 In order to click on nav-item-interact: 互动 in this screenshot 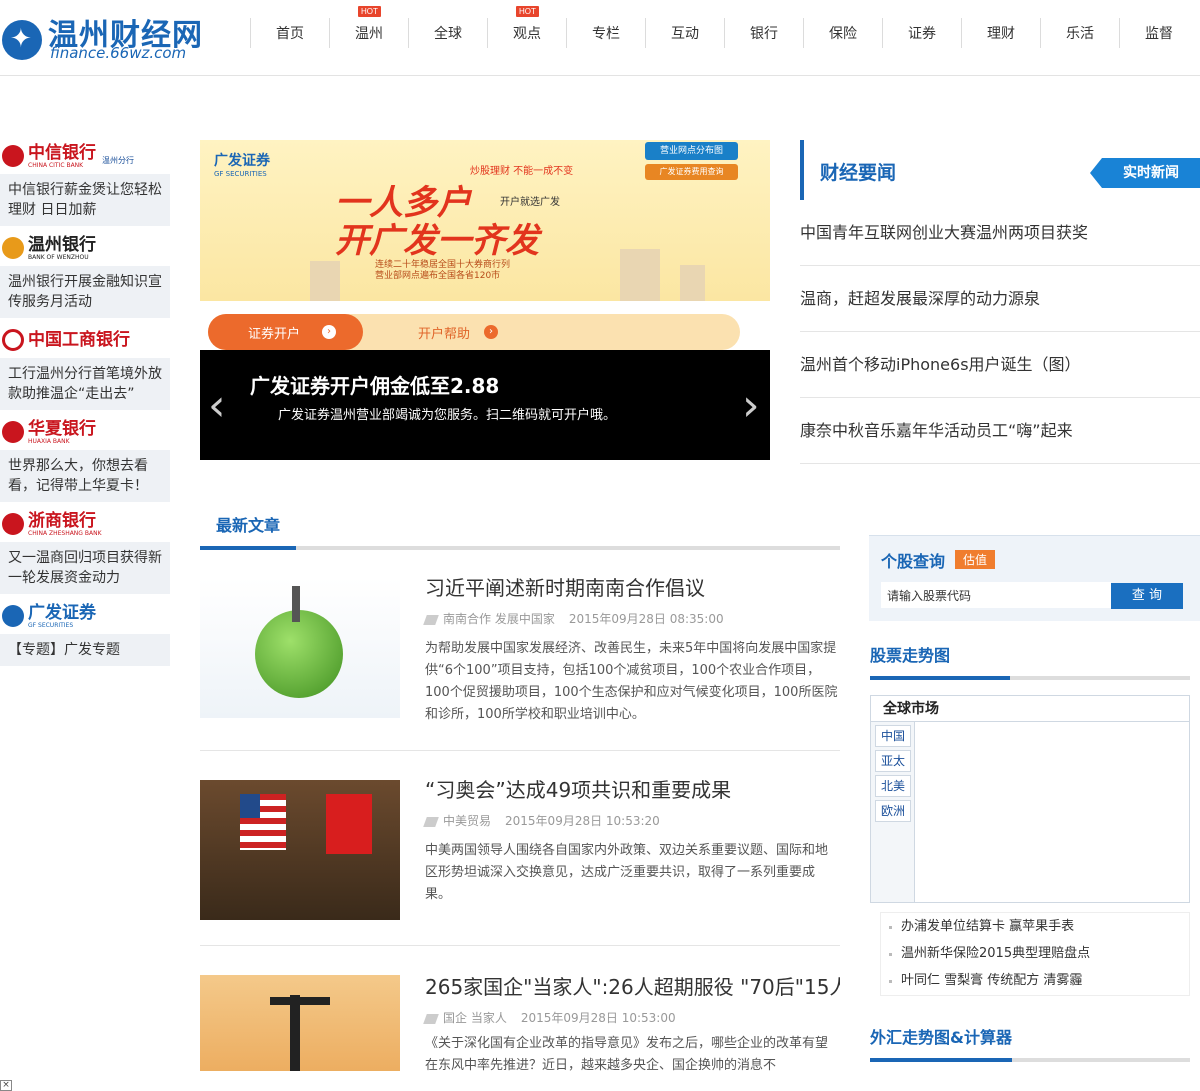, I will do `click(684, 33)`.